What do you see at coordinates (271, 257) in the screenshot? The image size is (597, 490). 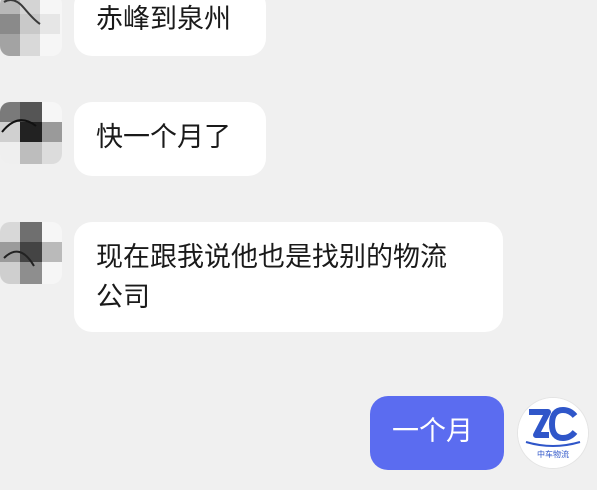 I see `message-text-line-1: 现在跟我说他也是找别的物流` at bounding box center [271, 257].